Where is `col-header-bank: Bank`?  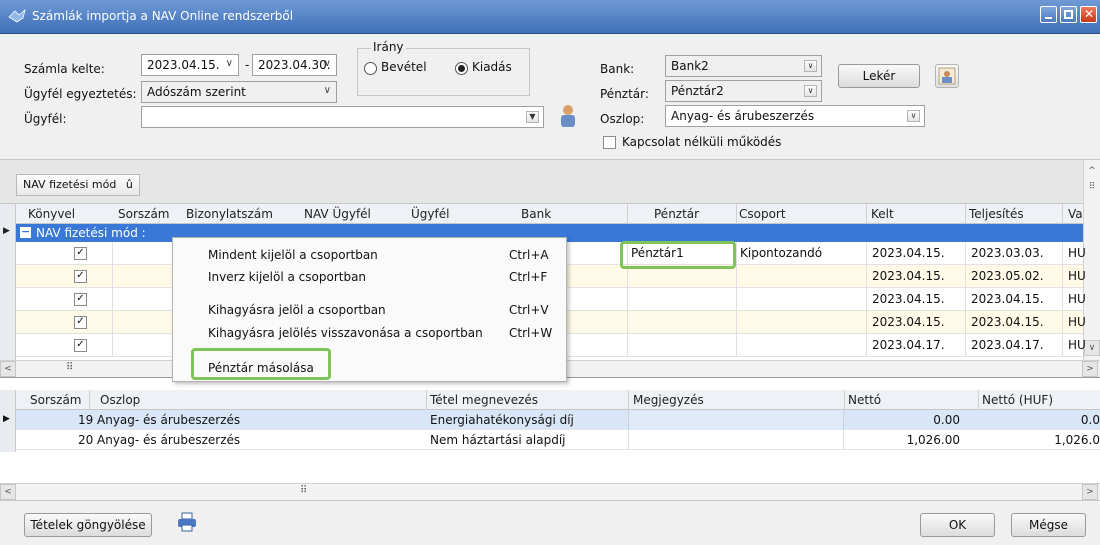
col-header-bank: Bank is located at coordinates (536, 214).